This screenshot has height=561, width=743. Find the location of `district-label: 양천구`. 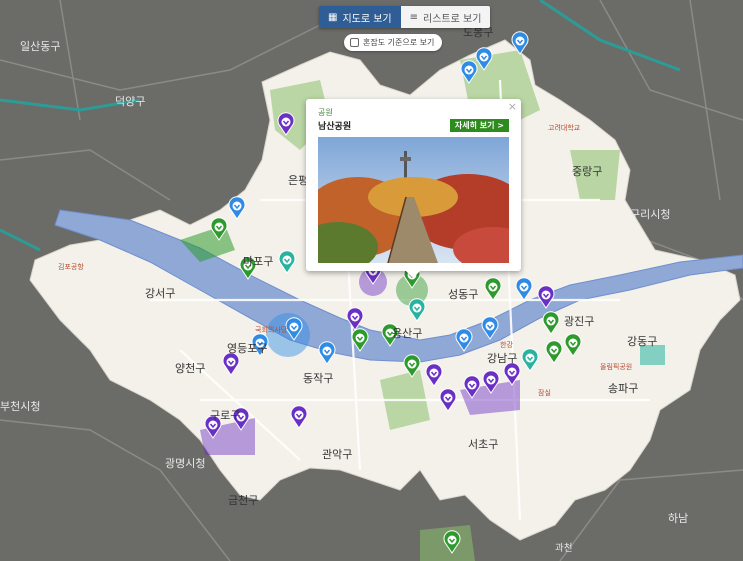

district-label: 양천구 is located at coordinates (190, 368).